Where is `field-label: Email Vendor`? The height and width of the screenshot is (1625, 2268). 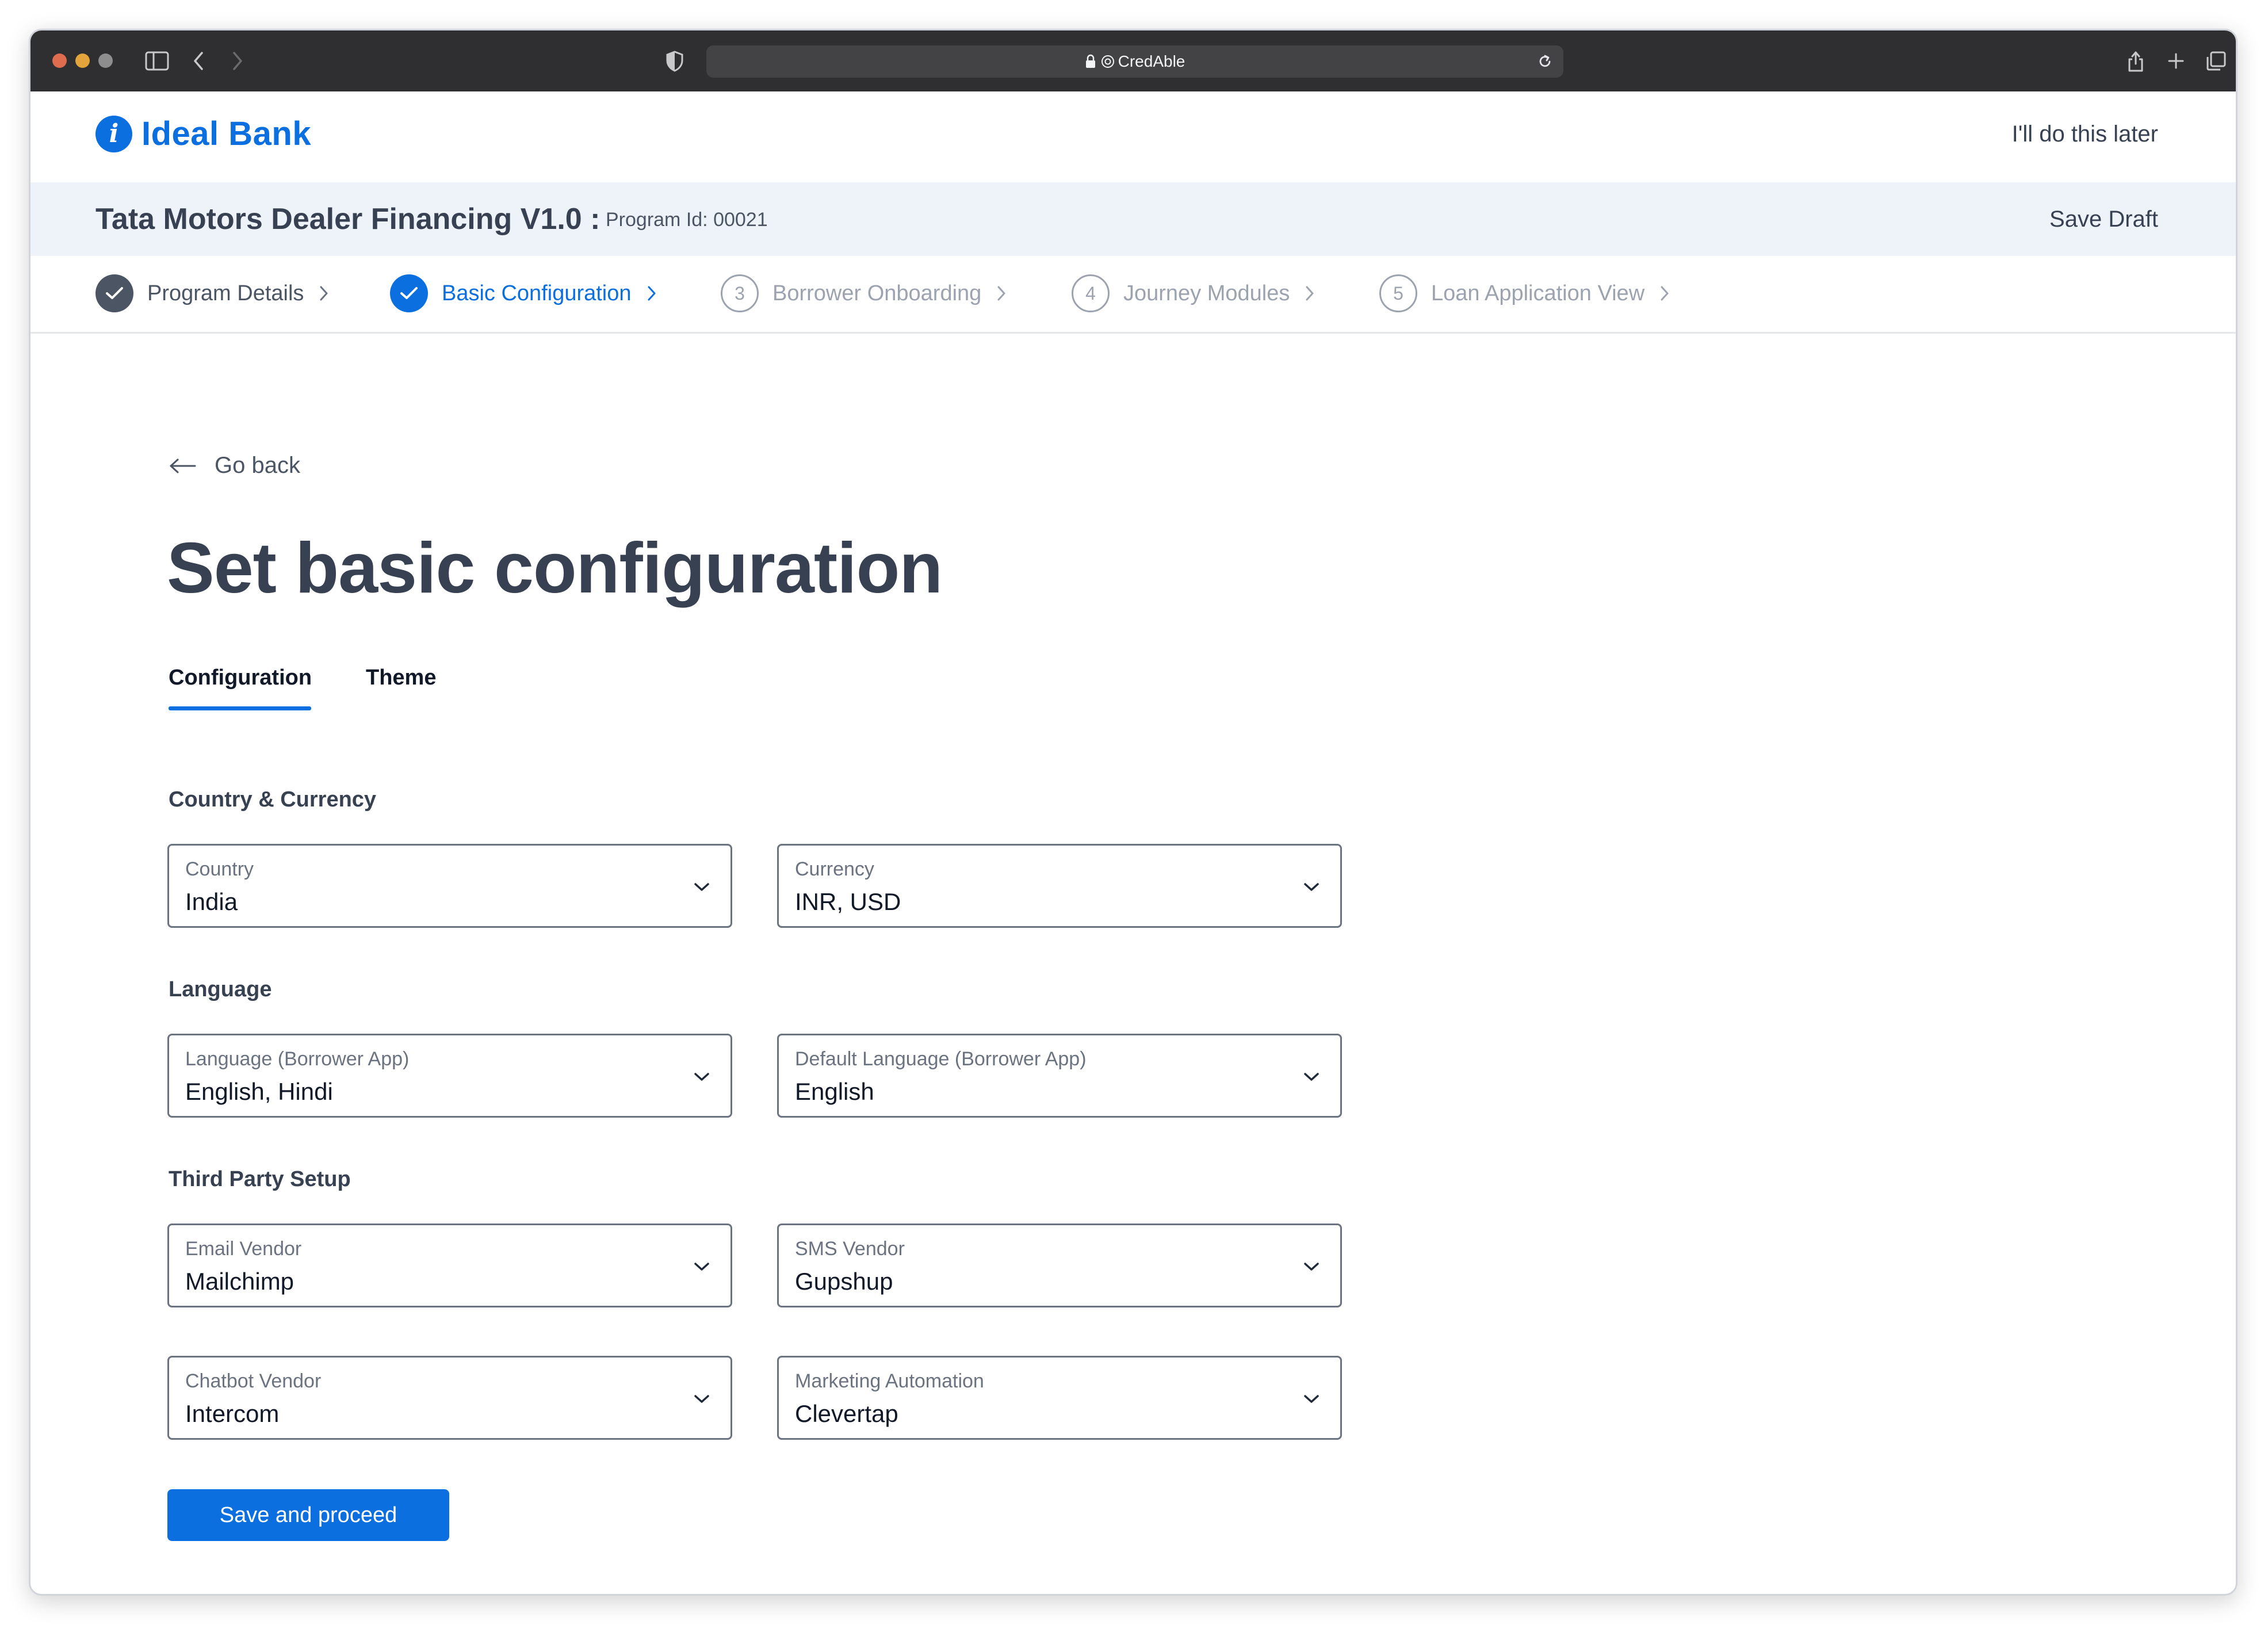
field-label: Email Vendor is located at coordinates (243, 1249).